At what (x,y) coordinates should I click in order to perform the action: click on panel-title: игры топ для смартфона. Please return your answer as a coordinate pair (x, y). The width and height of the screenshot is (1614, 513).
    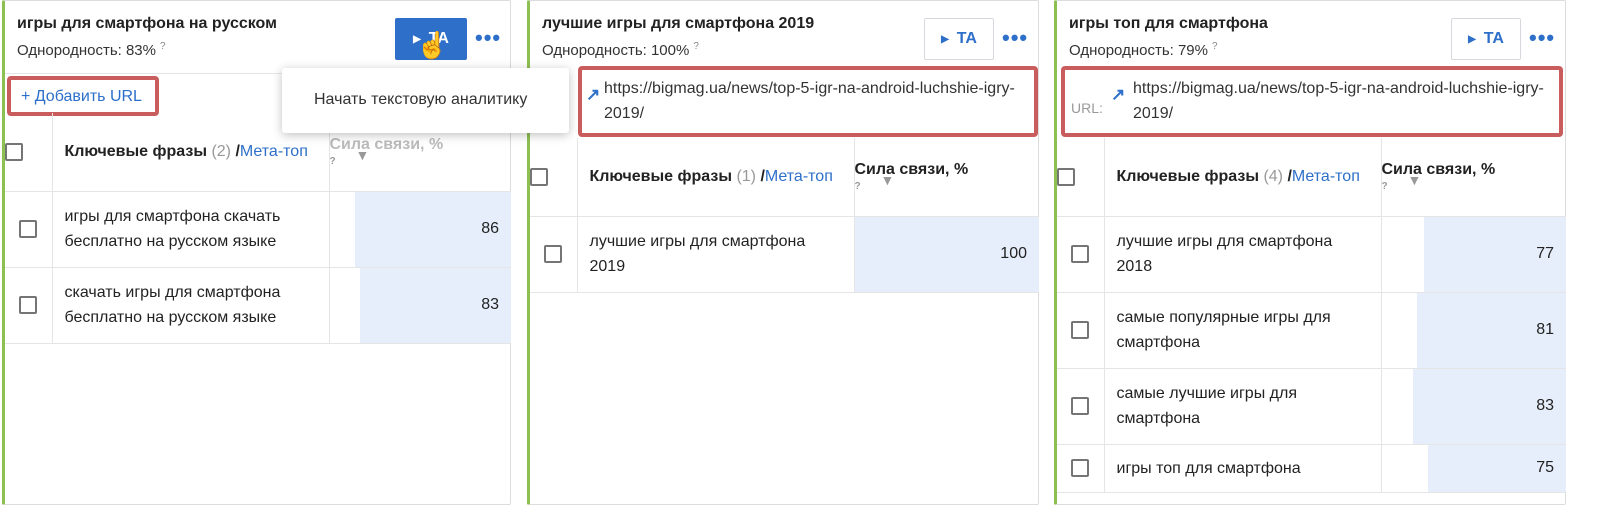
    Looking at the image, I should click on (1168, 23).